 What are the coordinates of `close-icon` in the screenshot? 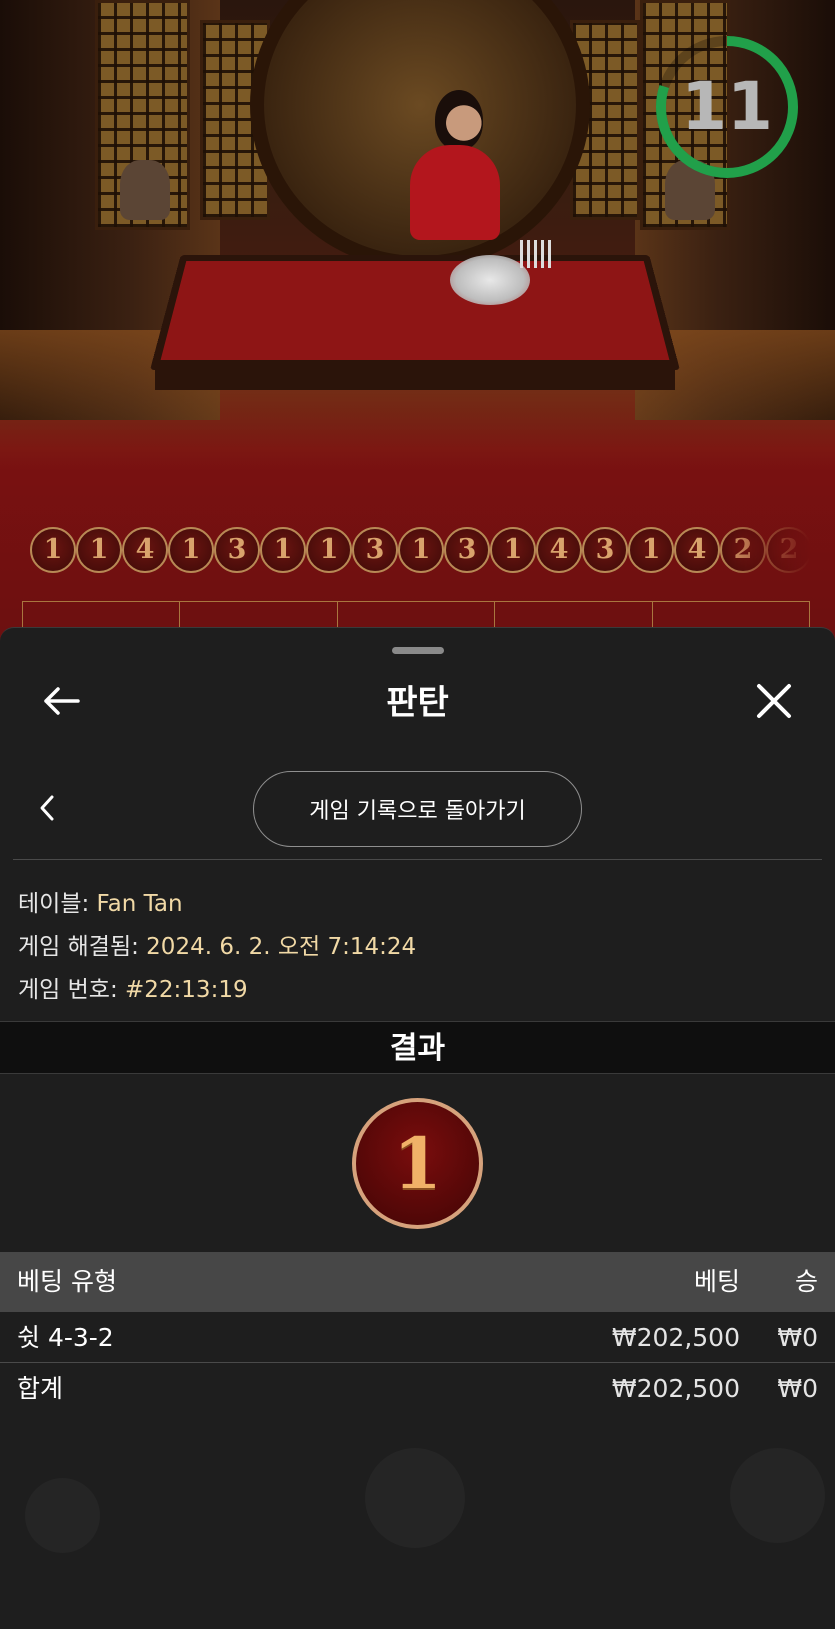 It's located at (774, 701).